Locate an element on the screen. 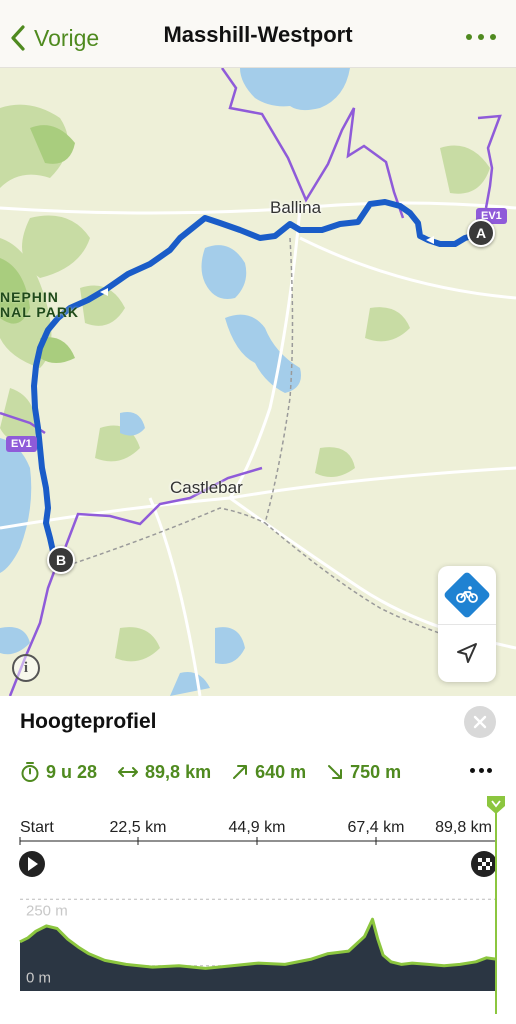 The height and width of the screenshot is (1024, 516). y-tick-label-250: 250 m is located at coordinates (47, 910).